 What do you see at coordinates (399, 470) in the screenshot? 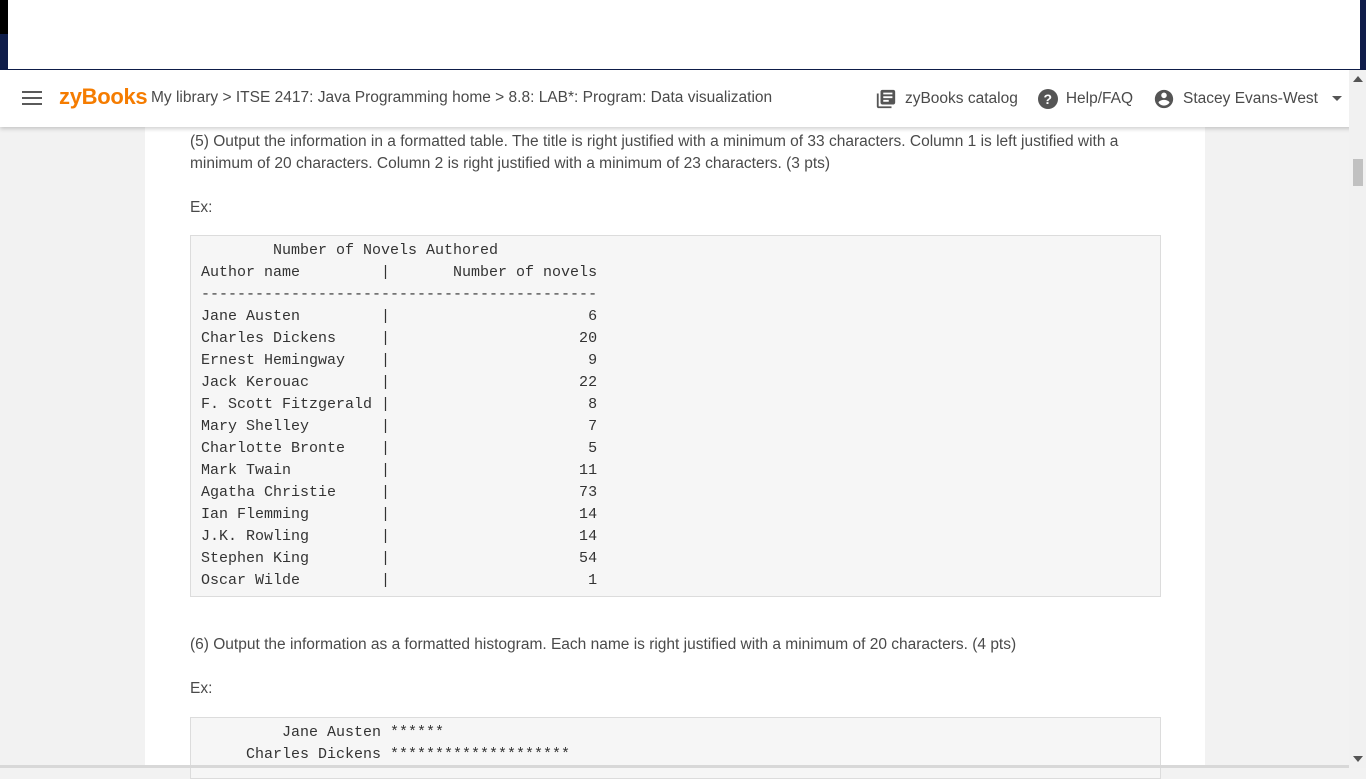
I see `table-row: Mark Twain | 11` at bounding box center [399, 470].